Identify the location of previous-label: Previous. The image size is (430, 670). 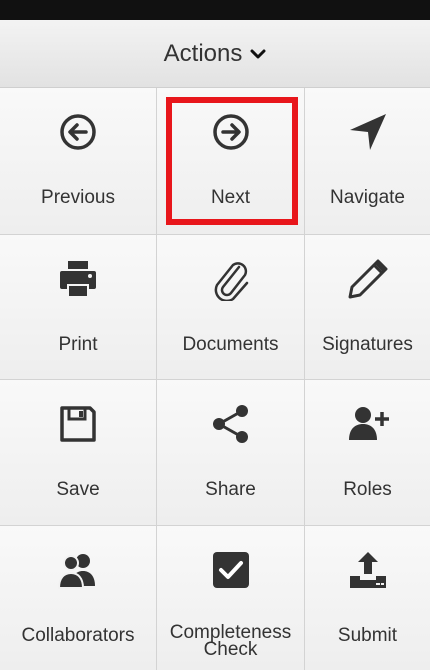
(78, 197).